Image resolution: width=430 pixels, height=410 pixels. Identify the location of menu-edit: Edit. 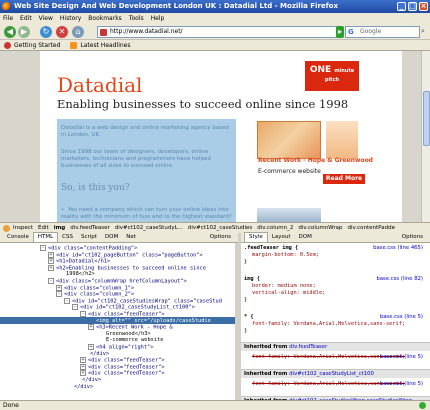
(26, 18).